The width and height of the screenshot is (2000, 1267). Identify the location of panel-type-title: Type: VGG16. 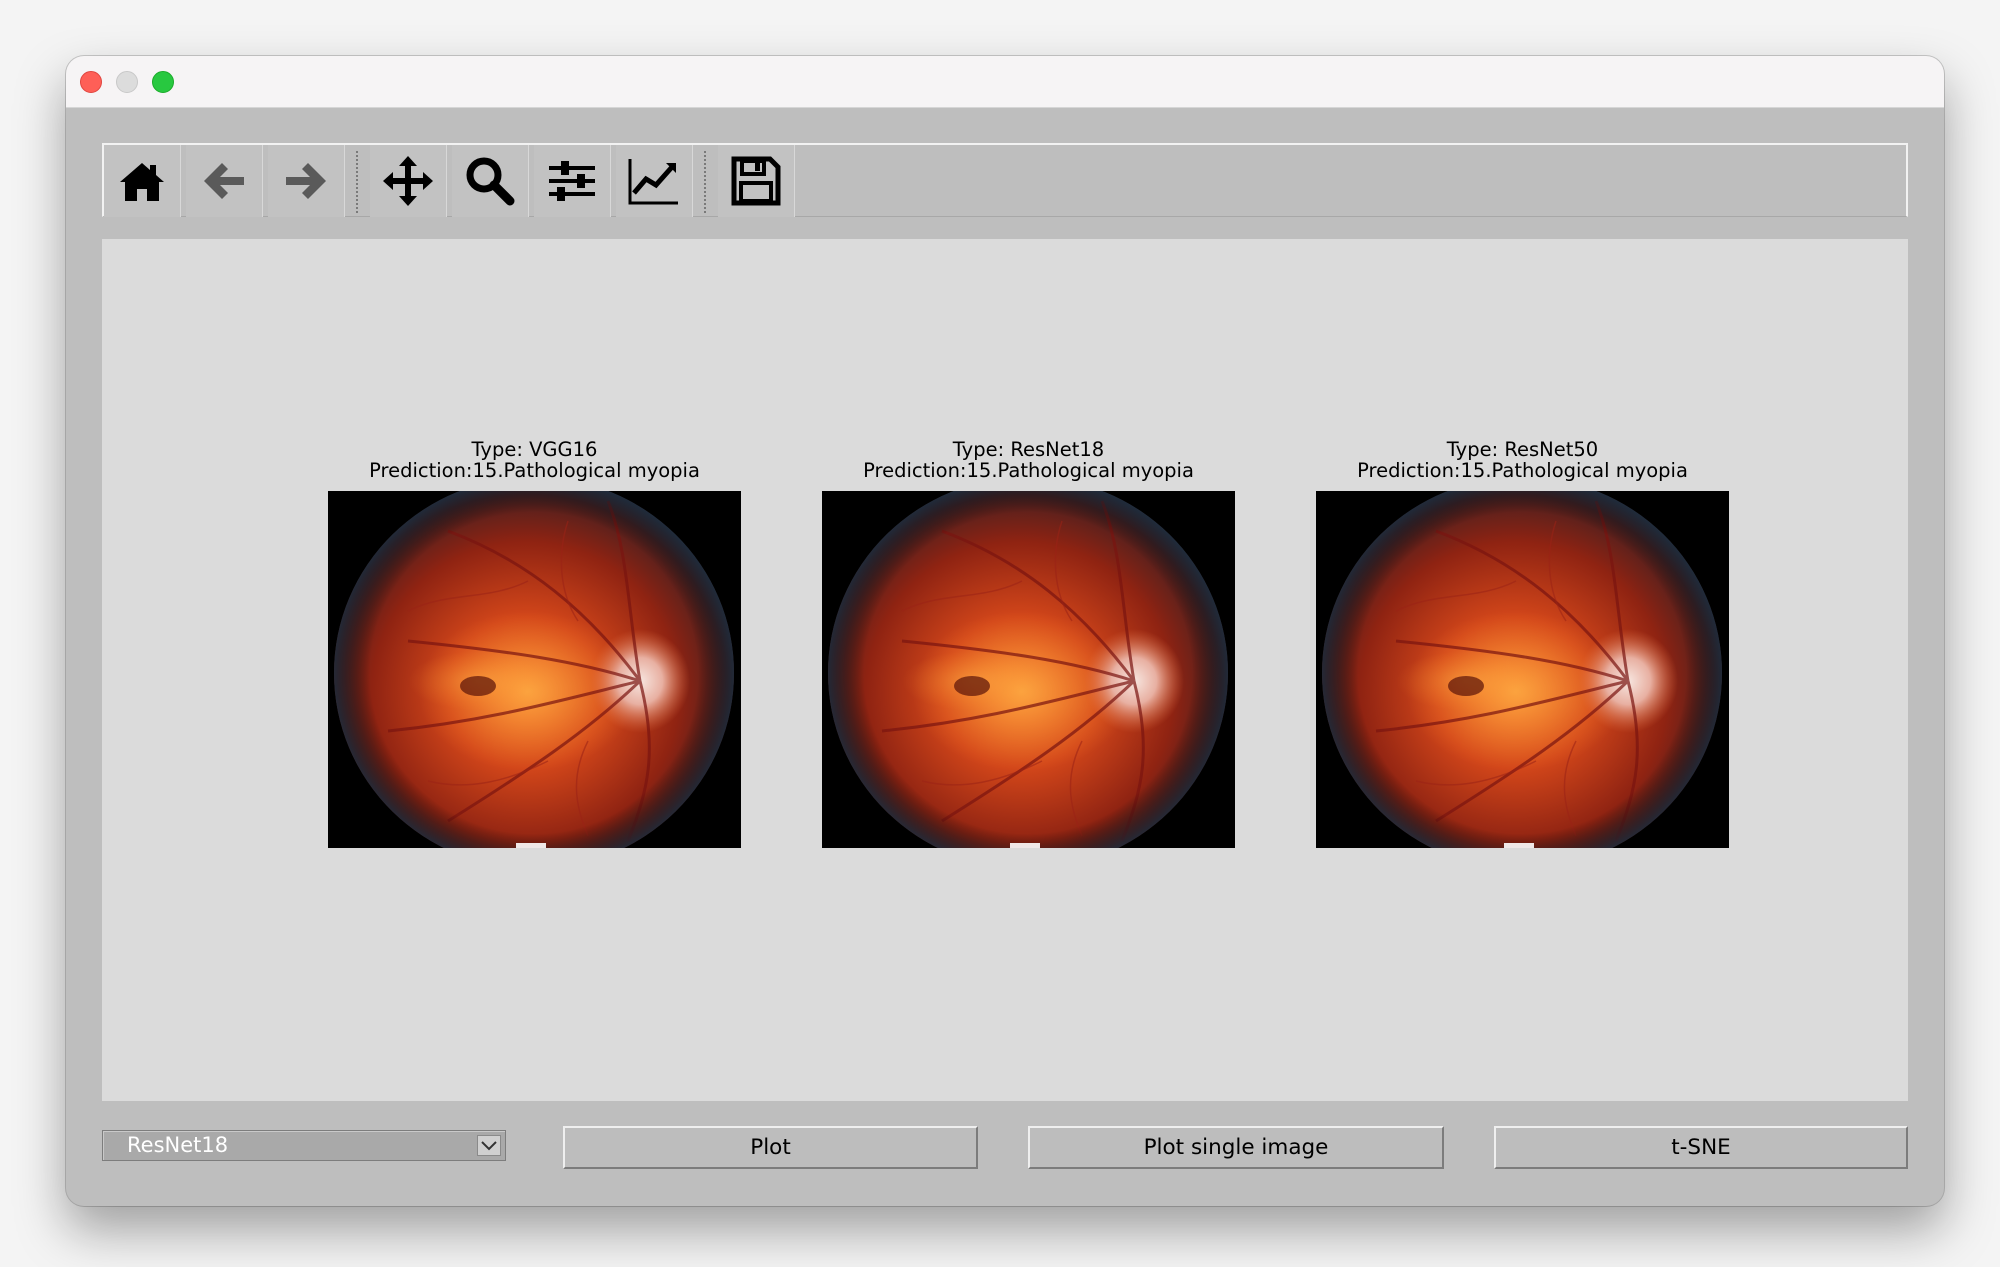
(534, 449).